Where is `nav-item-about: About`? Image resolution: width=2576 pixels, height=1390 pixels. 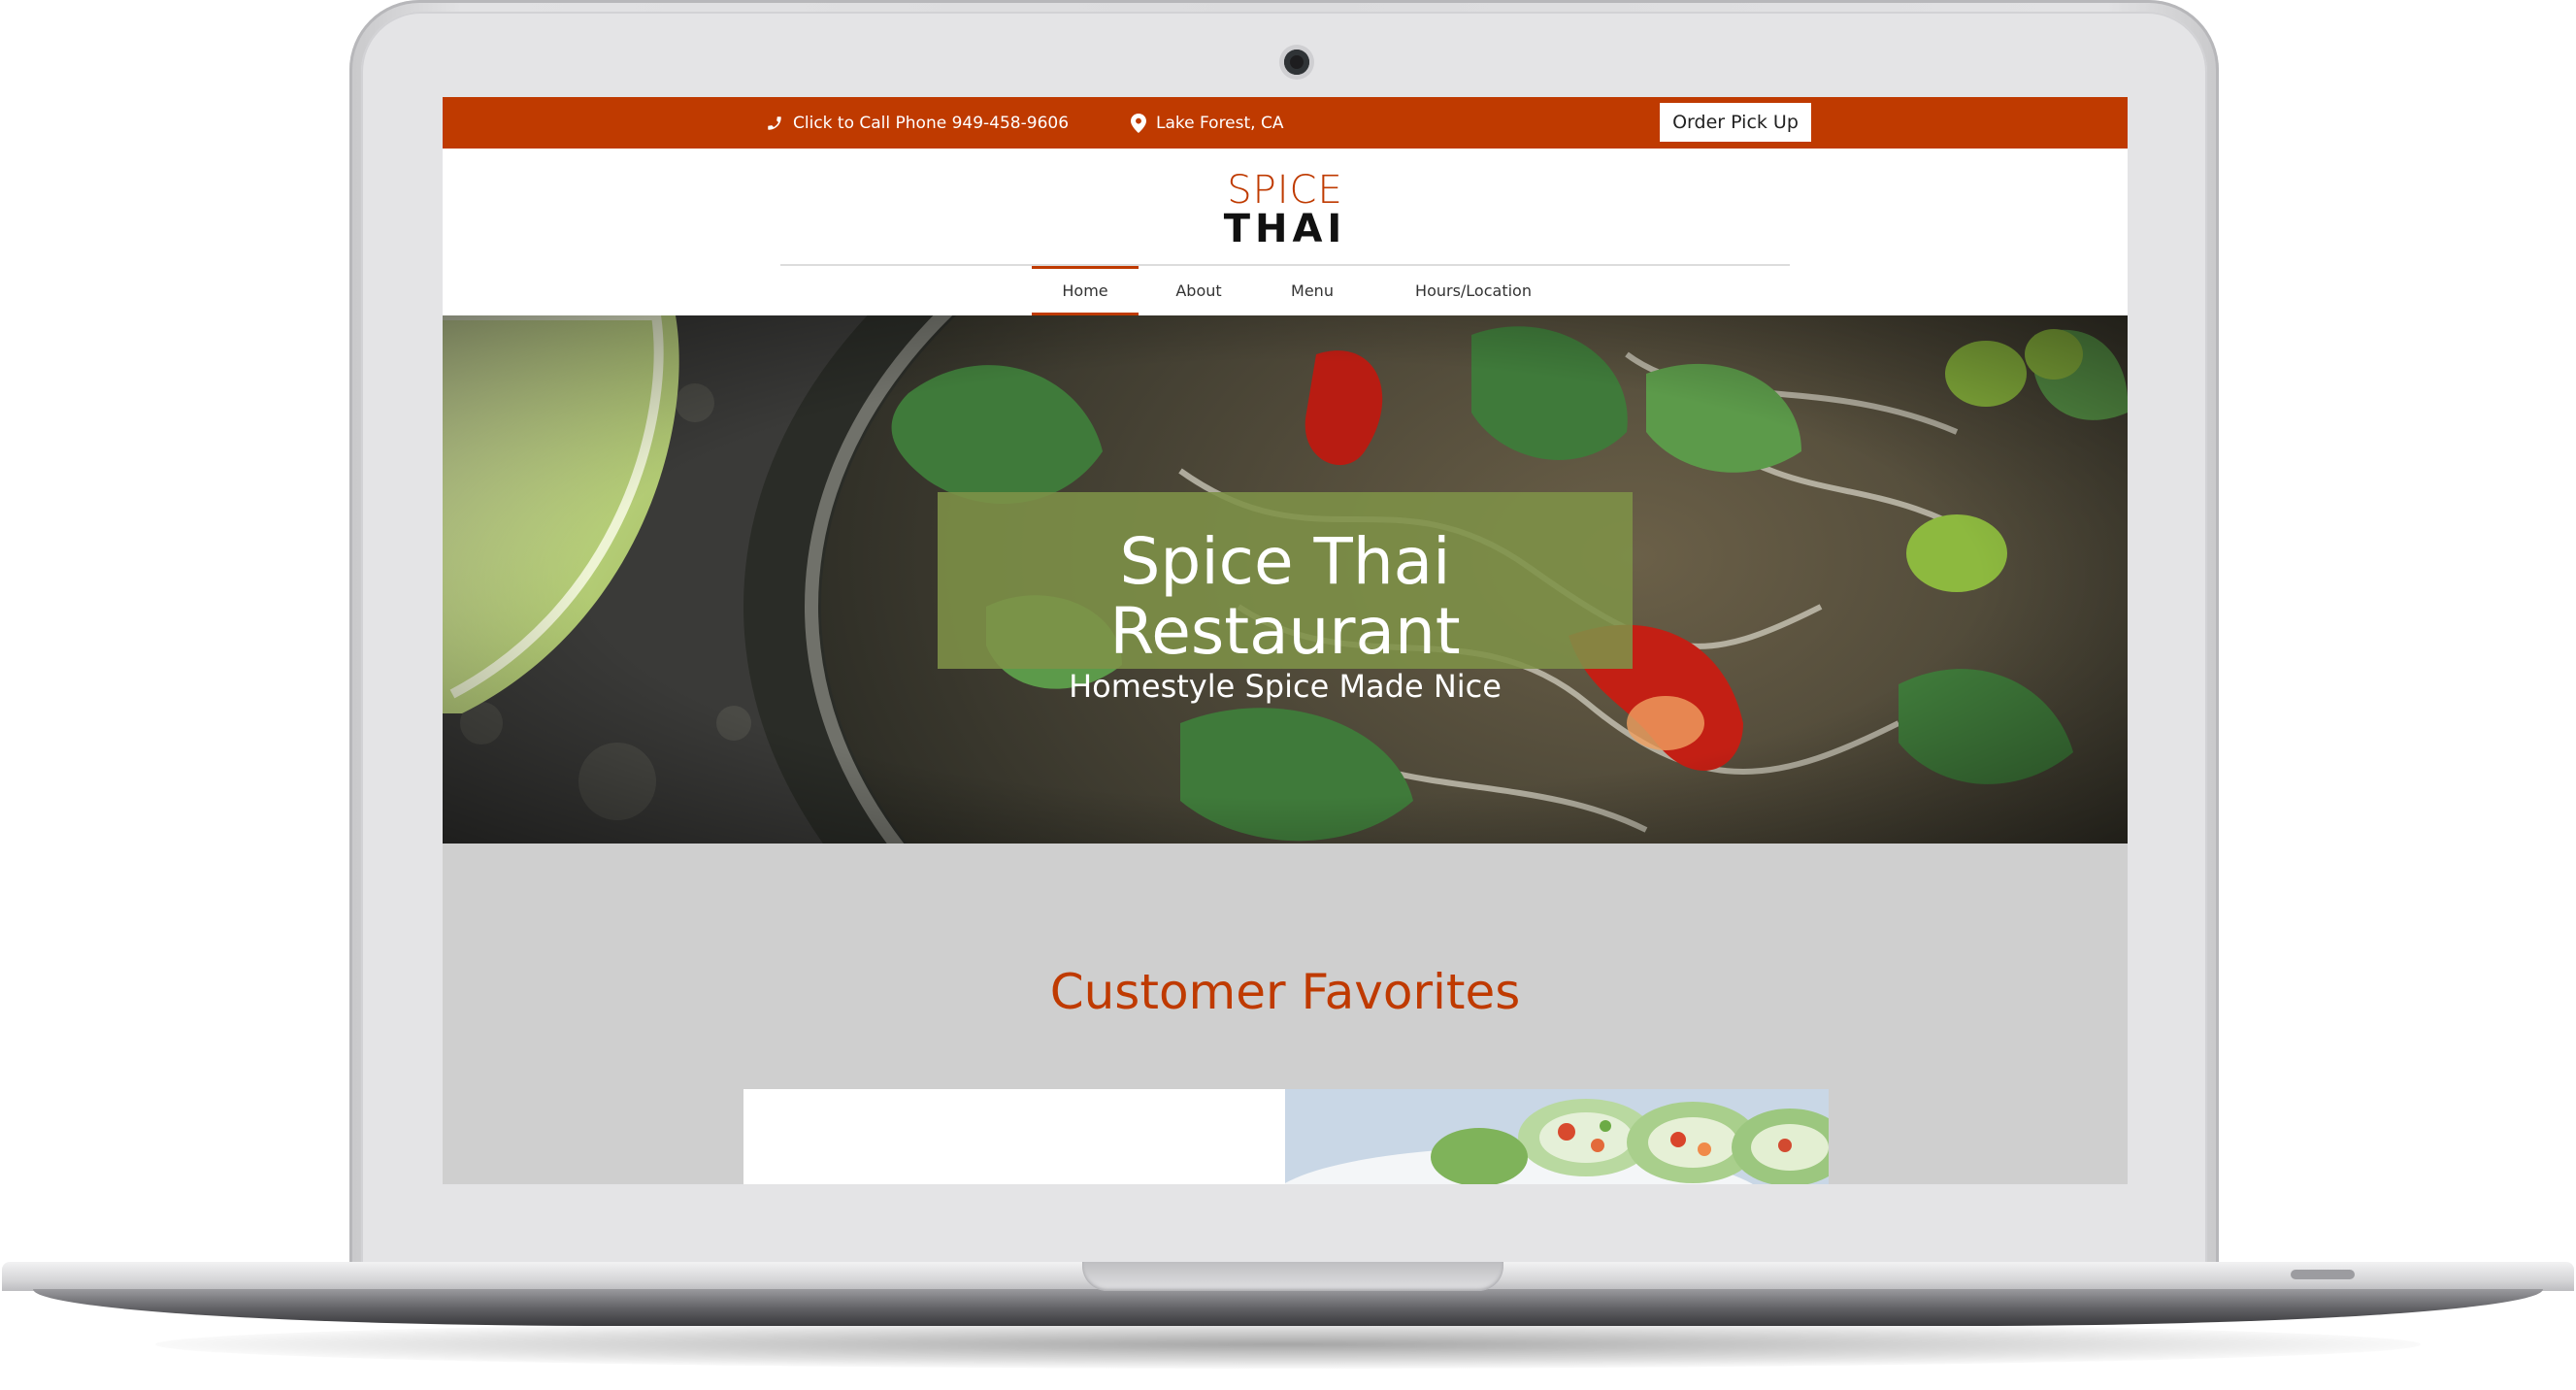 nav-item-about: About is located at coordinates (1199, 290).